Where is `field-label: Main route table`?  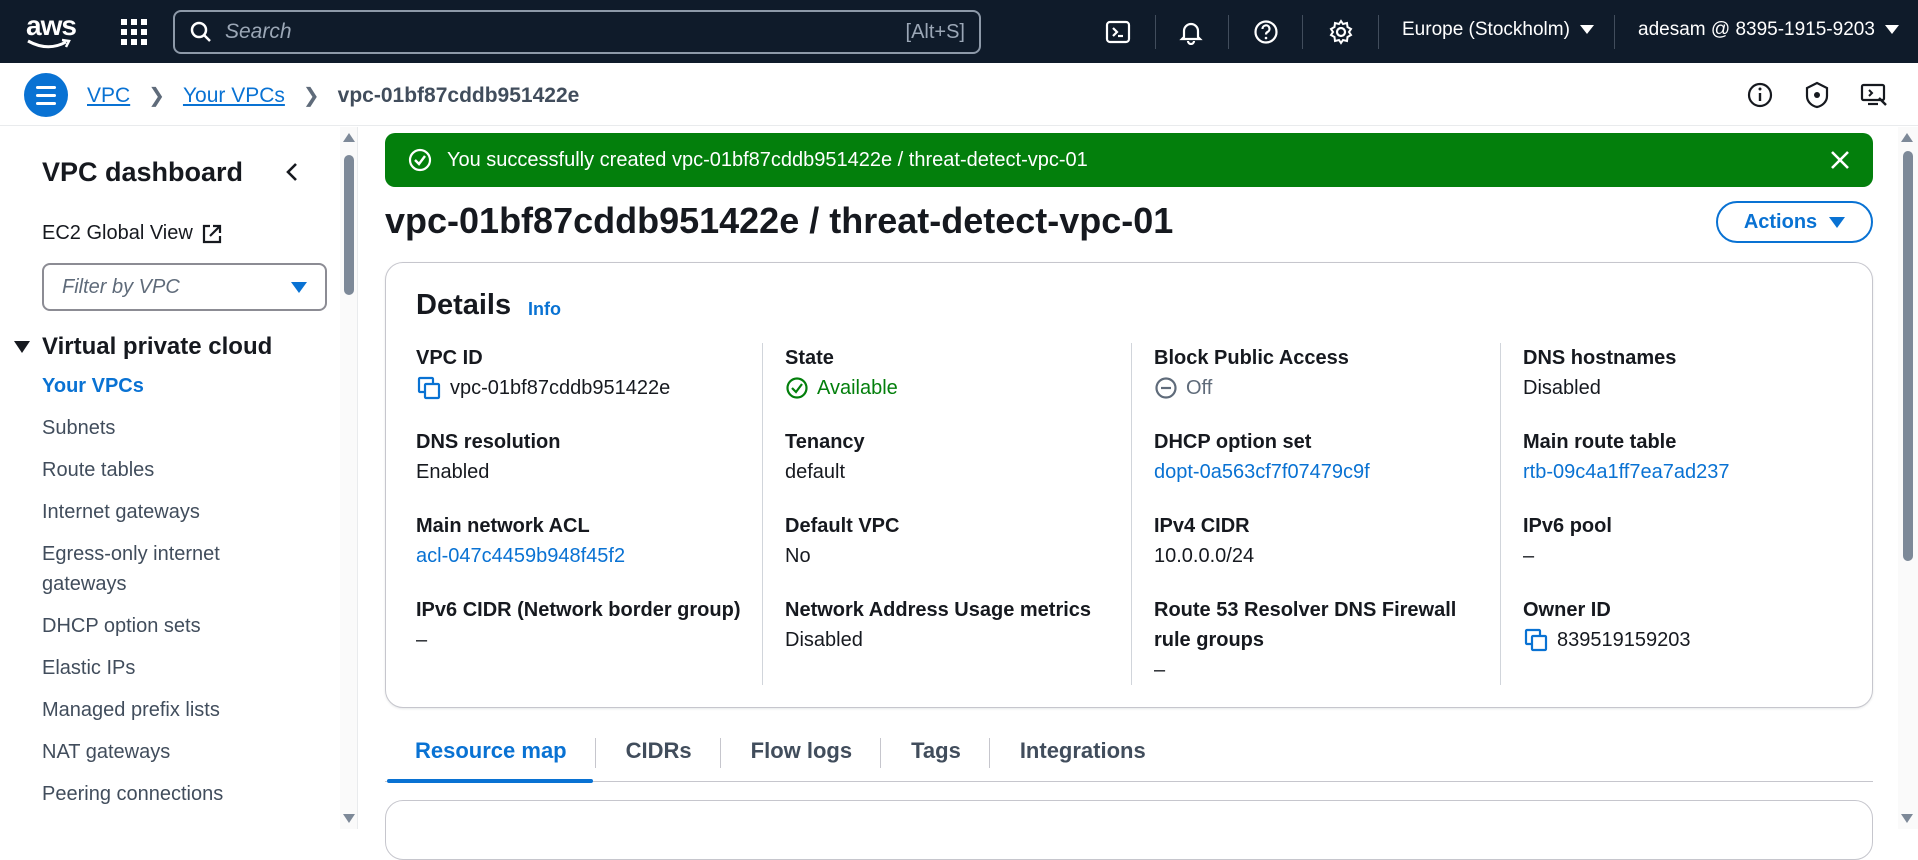
field-label: Main route table is located at coordinates (1600, 442).